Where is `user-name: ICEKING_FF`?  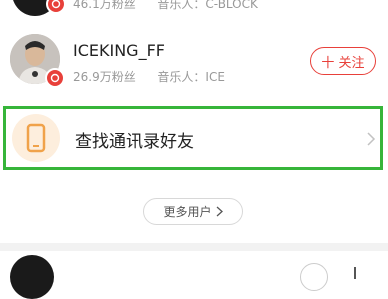 user-name: ICEKING_FF is located at coordinates (119, 50).